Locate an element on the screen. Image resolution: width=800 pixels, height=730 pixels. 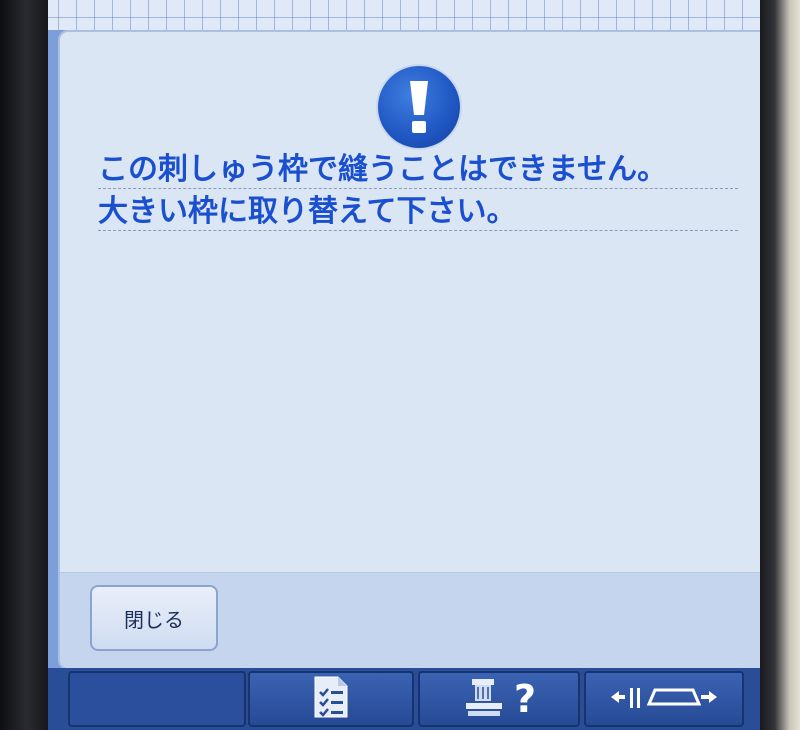
frame-move-icon is located at coordinates (664, 699).